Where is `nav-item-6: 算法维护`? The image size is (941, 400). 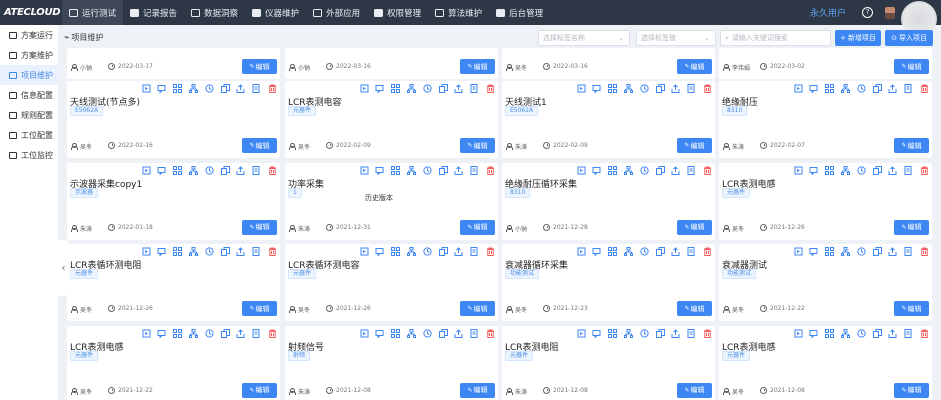
nav-item-6: 算法维护 is located at coordinates (458, 12).